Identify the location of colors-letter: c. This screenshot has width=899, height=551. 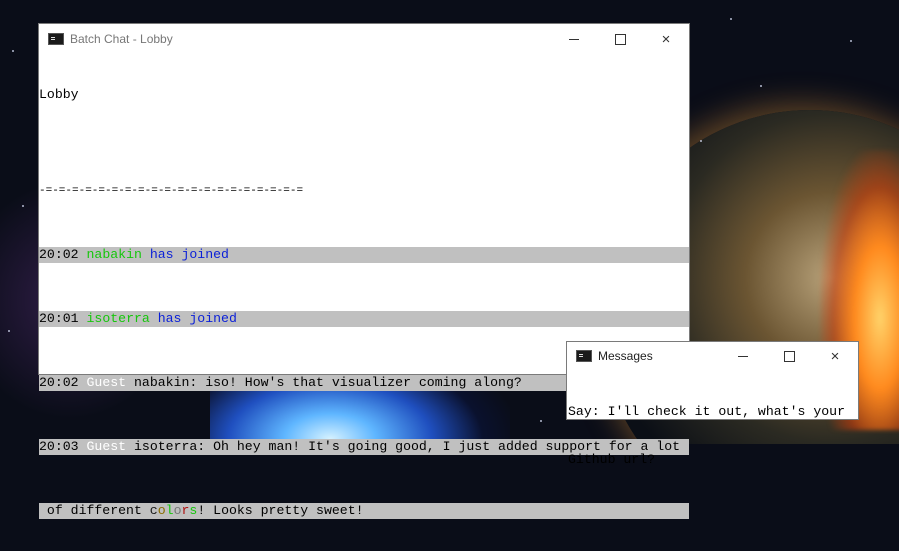
(153, 510).